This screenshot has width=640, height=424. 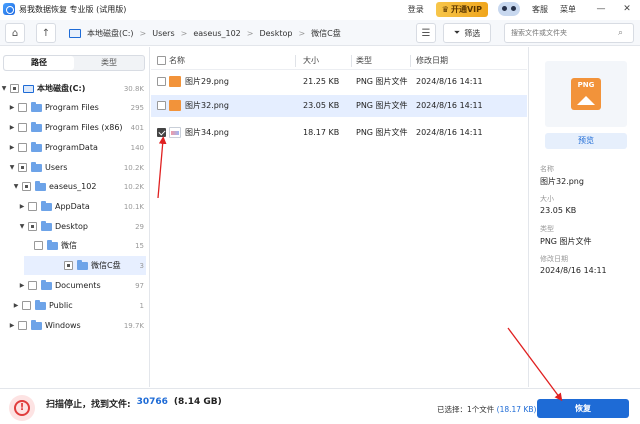 What do you see at coordinates (540, 9) in the screenshot?
I see `customer-service-link: 客服` at bounding box center [540, 9].